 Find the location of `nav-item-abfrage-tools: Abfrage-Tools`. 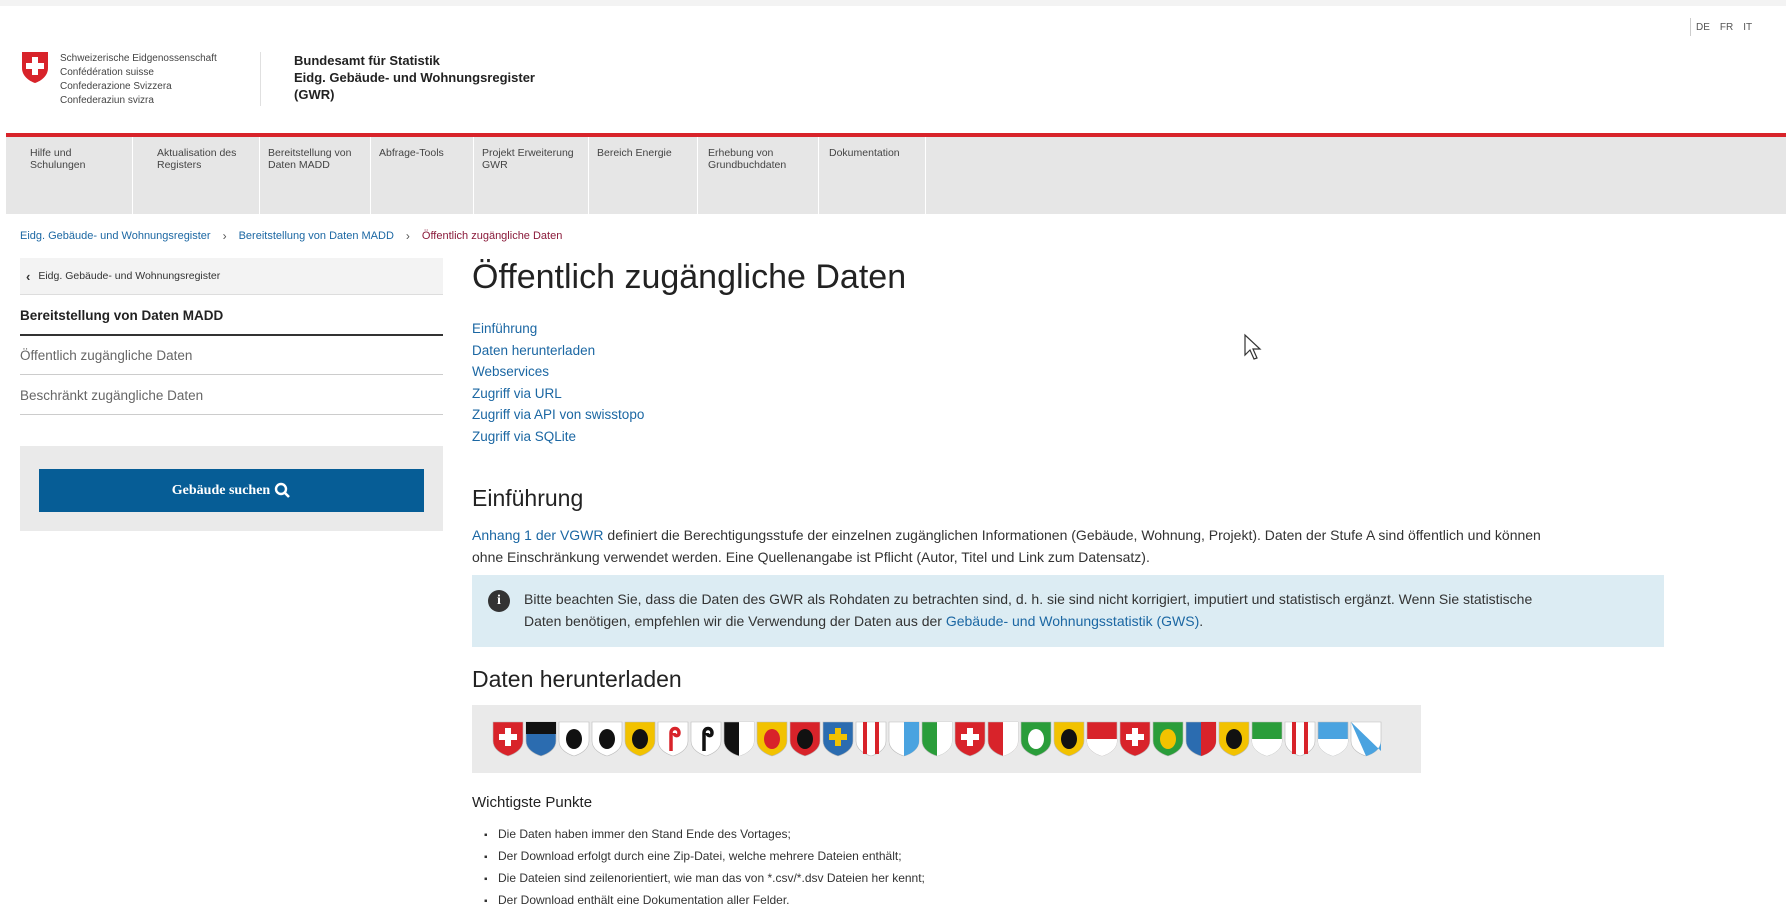

nav-item-abfrage-tools: Abfrage-Tools is located at coordinates (422, 175).